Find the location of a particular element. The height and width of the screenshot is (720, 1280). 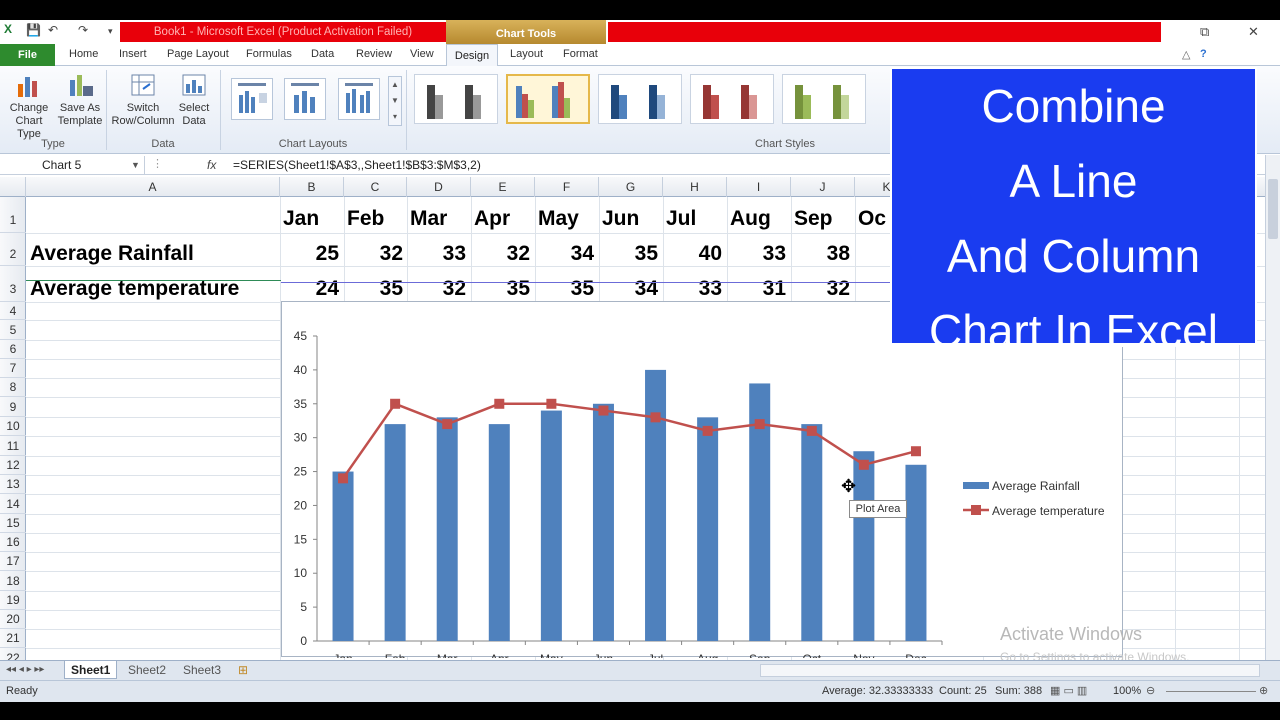

cell-rainfall-value: 34 is located at coordinates (564, 254).